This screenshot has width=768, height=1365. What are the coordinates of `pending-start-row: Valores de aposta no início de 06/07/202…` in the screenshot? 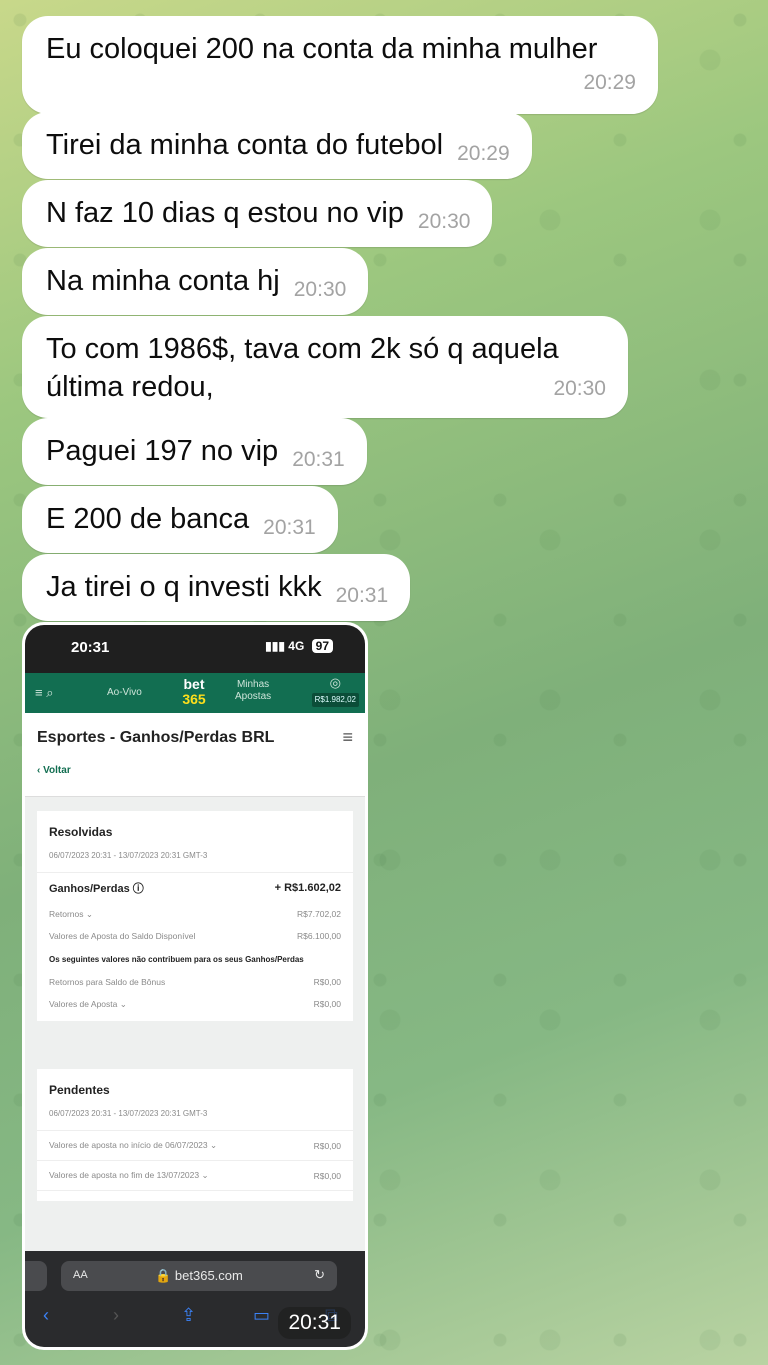 It's located at (195, 1146).